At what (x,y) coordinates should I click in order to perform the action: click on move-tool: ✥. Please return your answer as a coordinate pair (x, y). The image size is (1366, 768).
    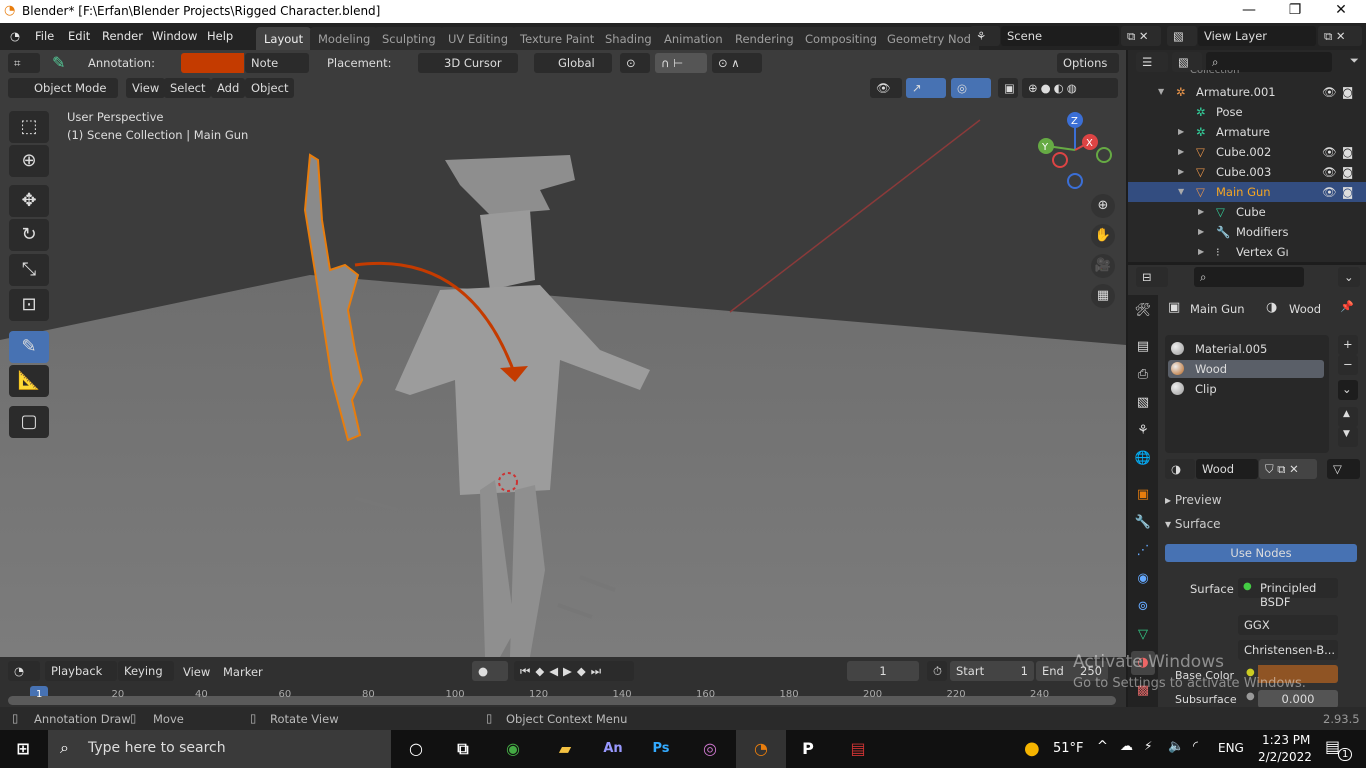
    Looking at the image, I should click on (29, 201).